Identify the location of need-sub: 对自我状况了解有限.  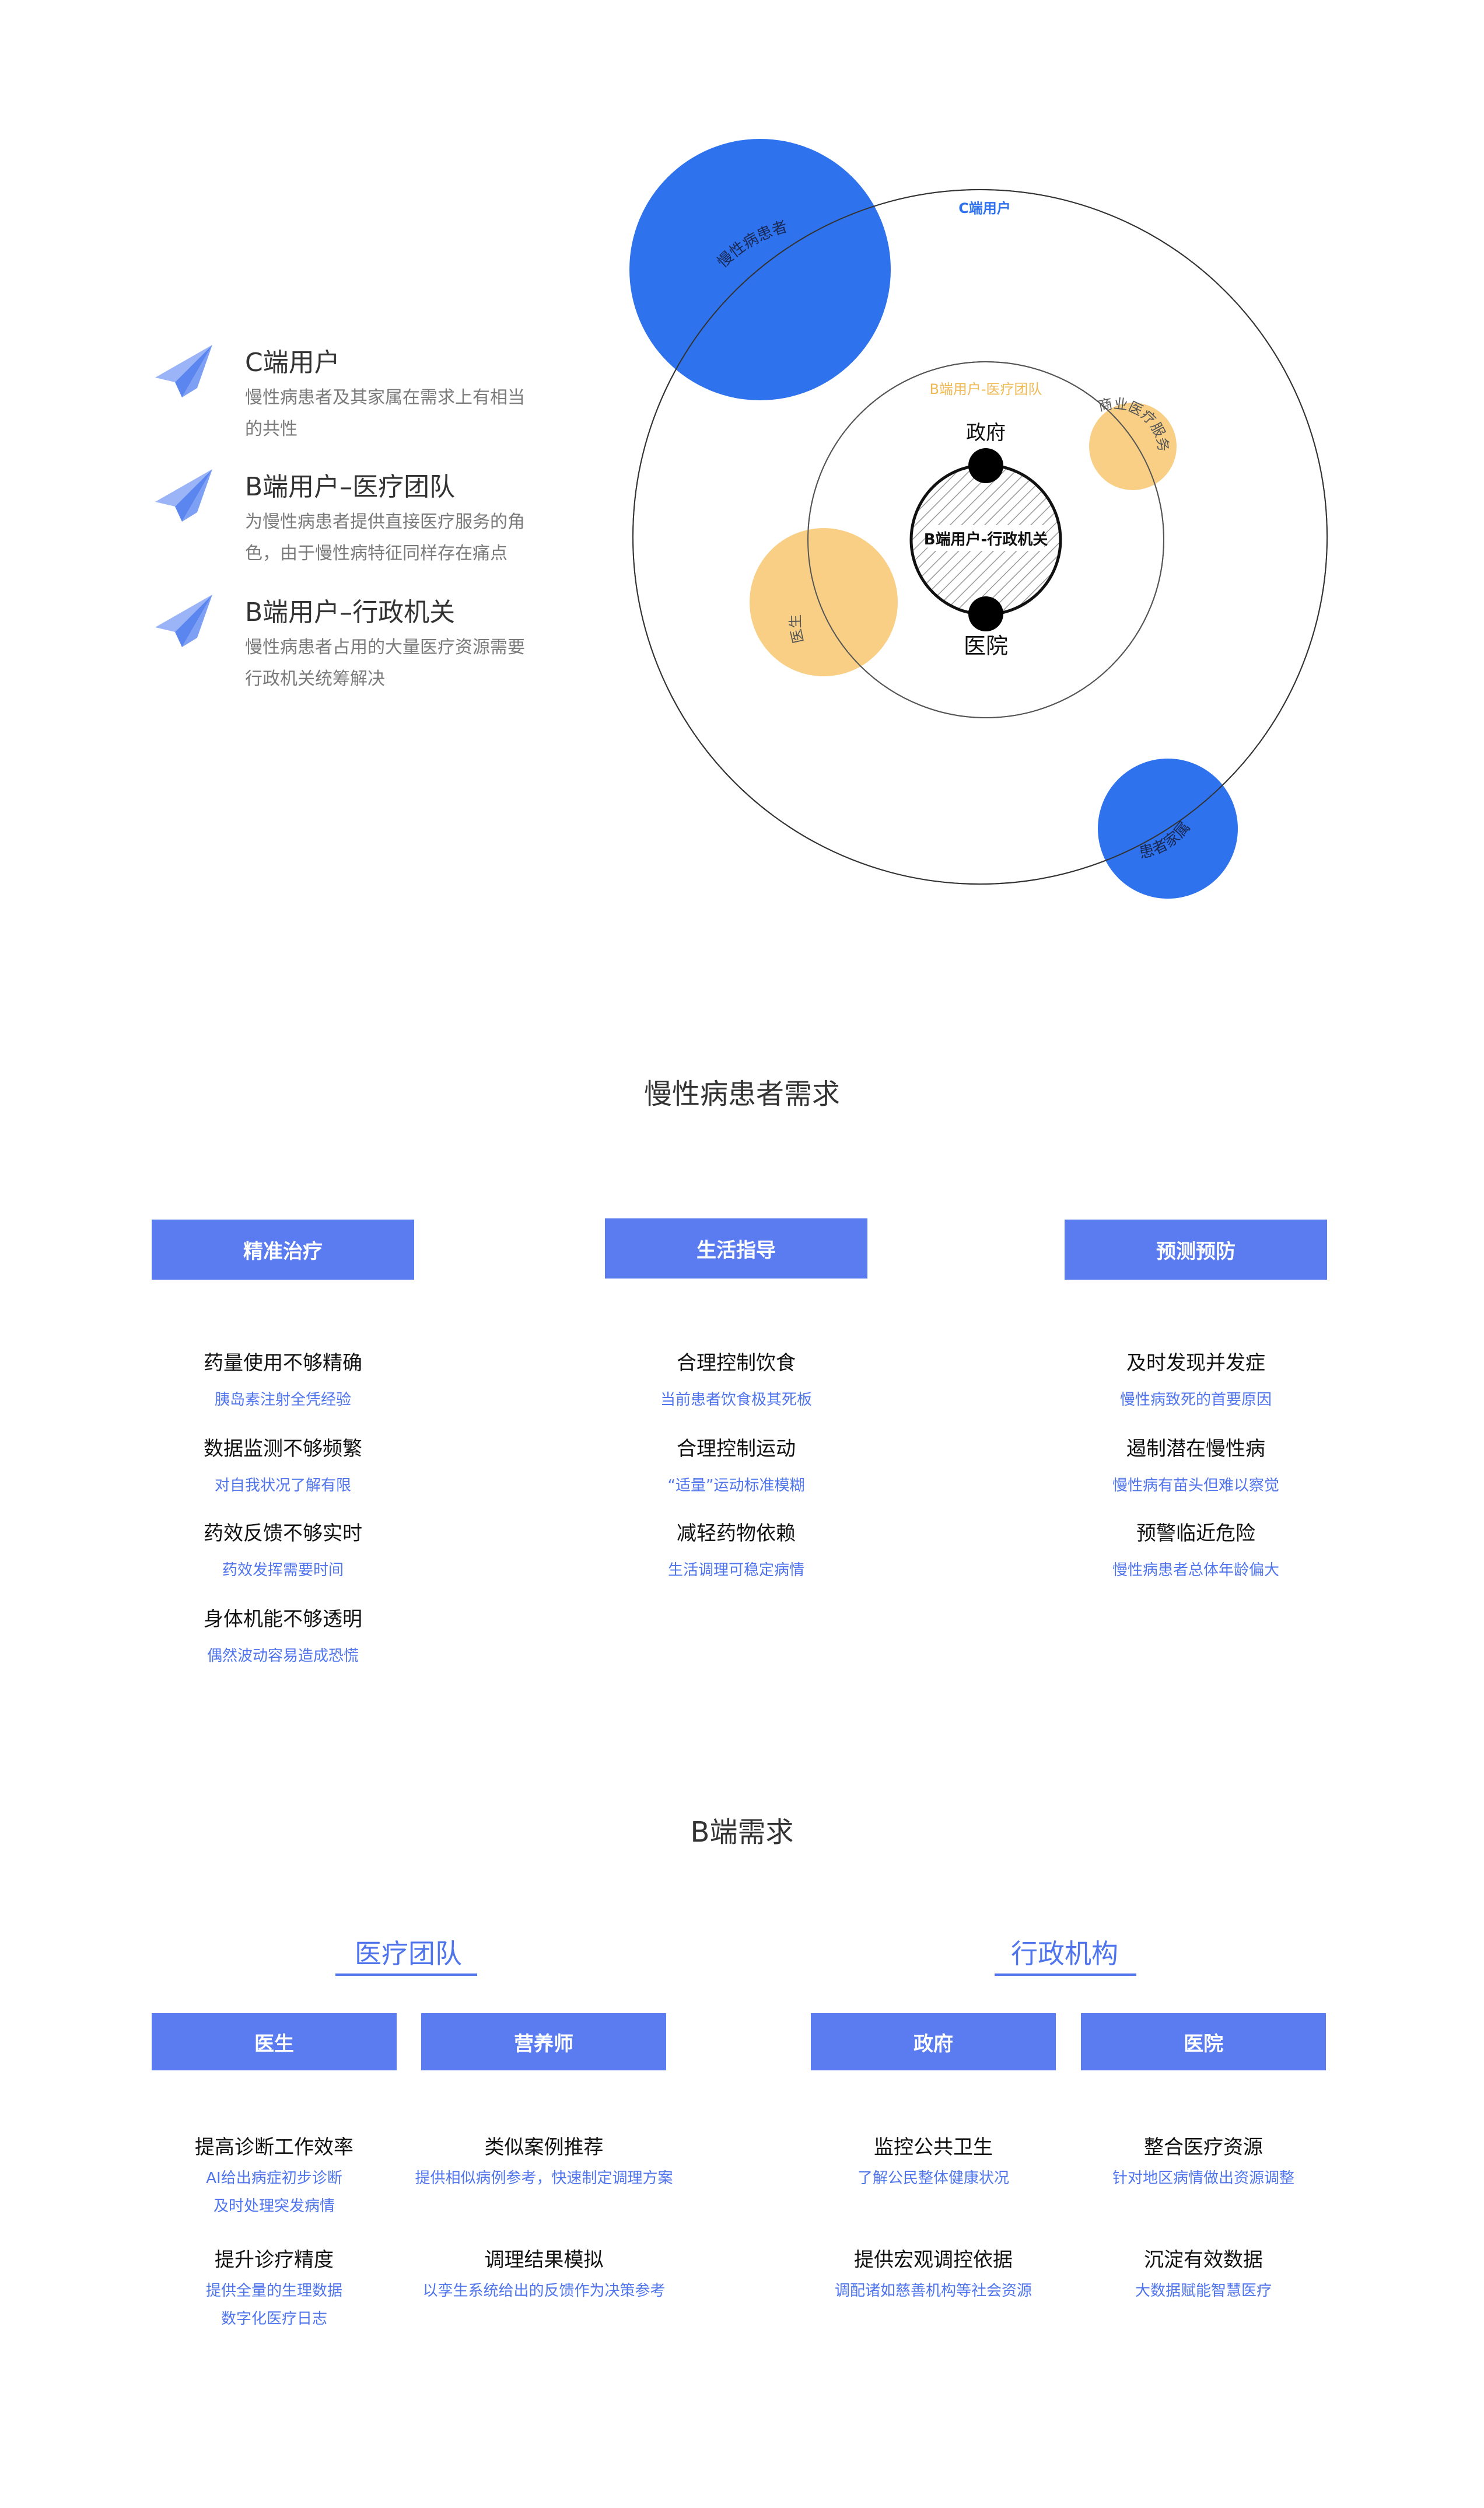
(282, 1486).